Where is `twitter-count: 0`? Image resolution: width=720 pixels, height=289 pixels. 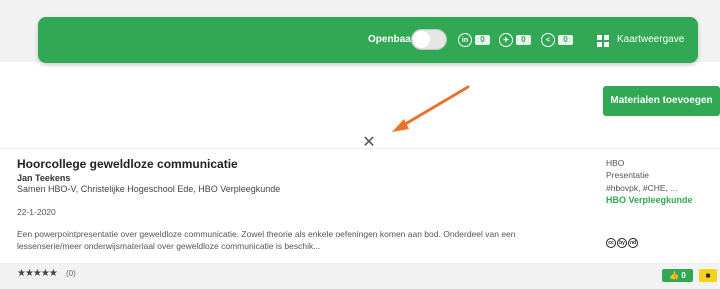
twitter-count: 0 is located at coordinates (523, 40).